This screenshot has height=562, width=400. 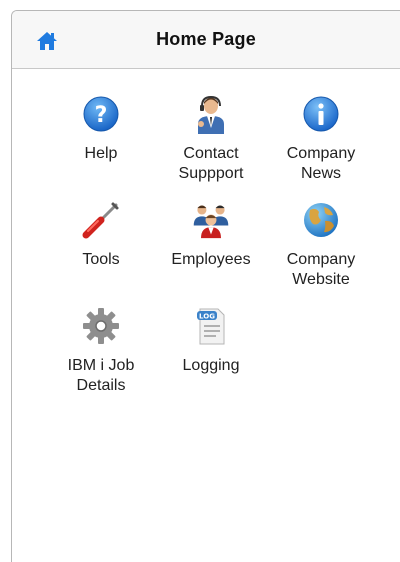 I want to click on tile-label: Help, so click(x=101, y=153).